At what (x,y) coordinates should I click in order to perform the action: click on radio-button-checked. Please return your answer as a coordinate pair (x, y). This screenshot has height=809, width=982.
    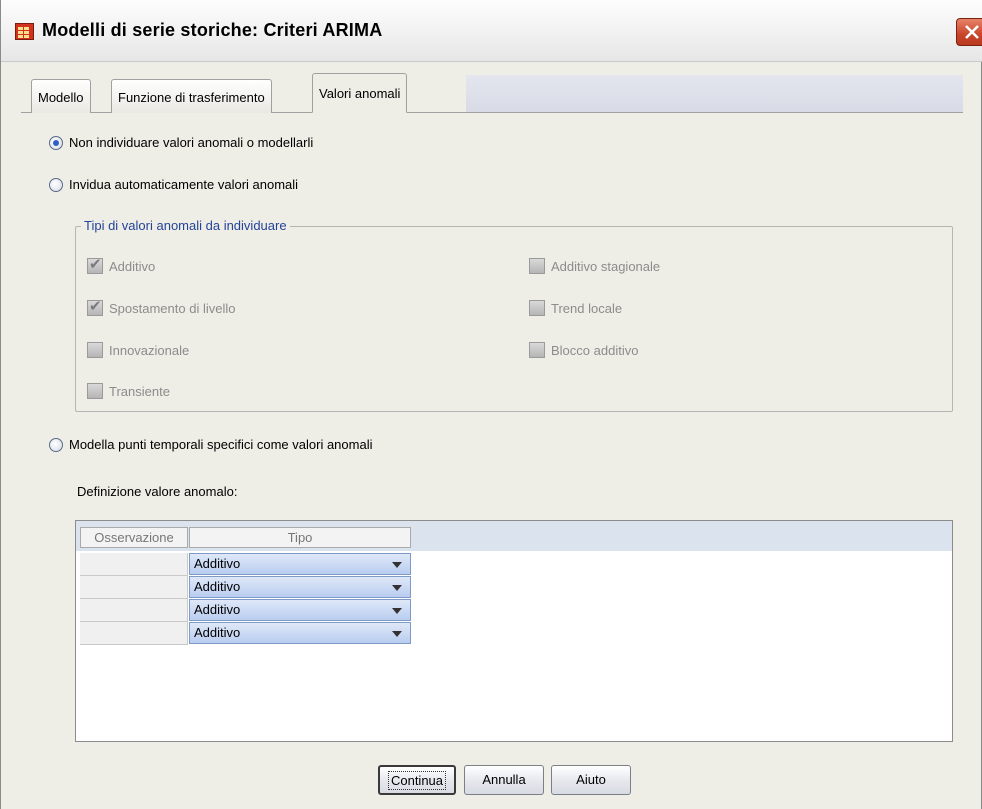
    Looking at the image, I should click on (56, 142).